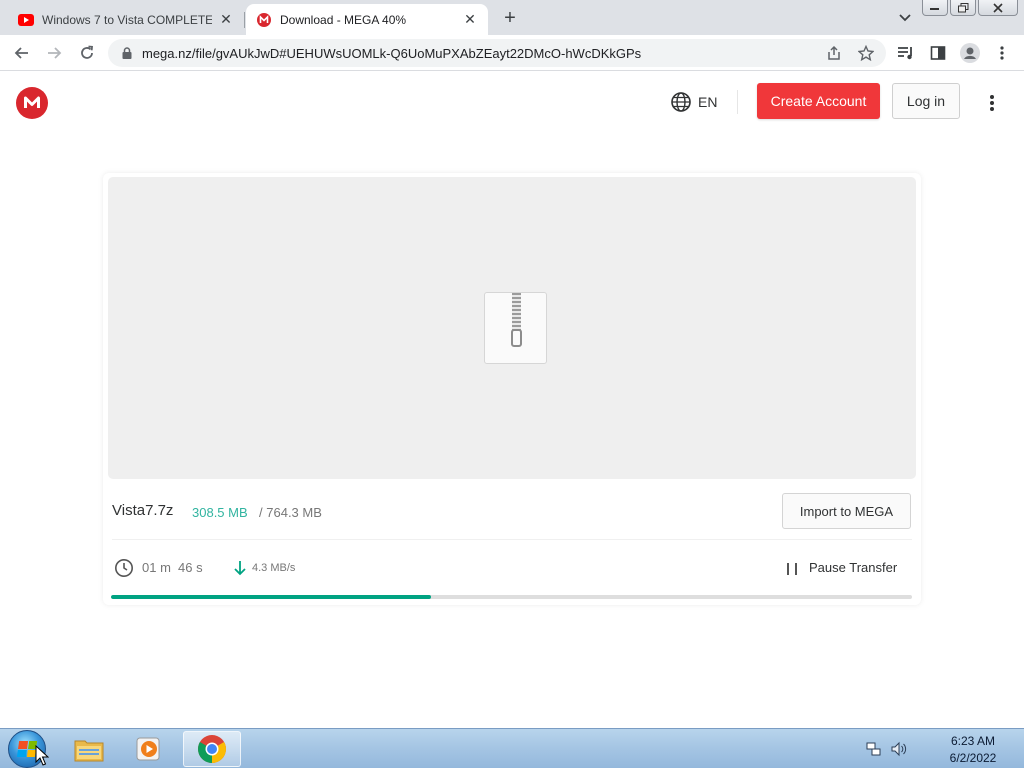 This screenshot has width=1024, height=768. I want to click on total-size: / 764.3 MB, so click(290, 512).